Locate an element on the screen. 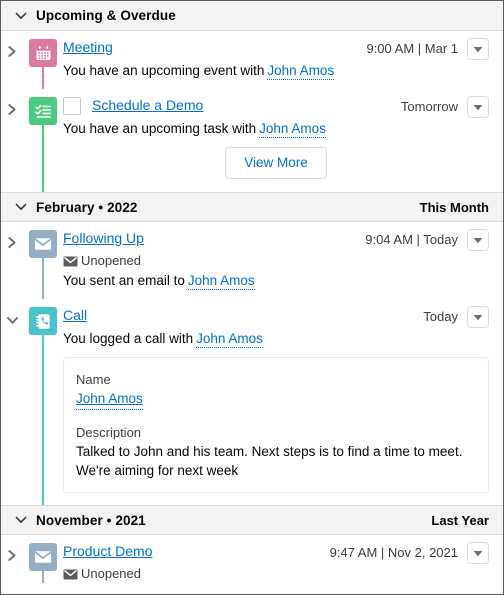 The image size is (504, 595). item-title-email: Following Up is located at coordinates (103, 238).